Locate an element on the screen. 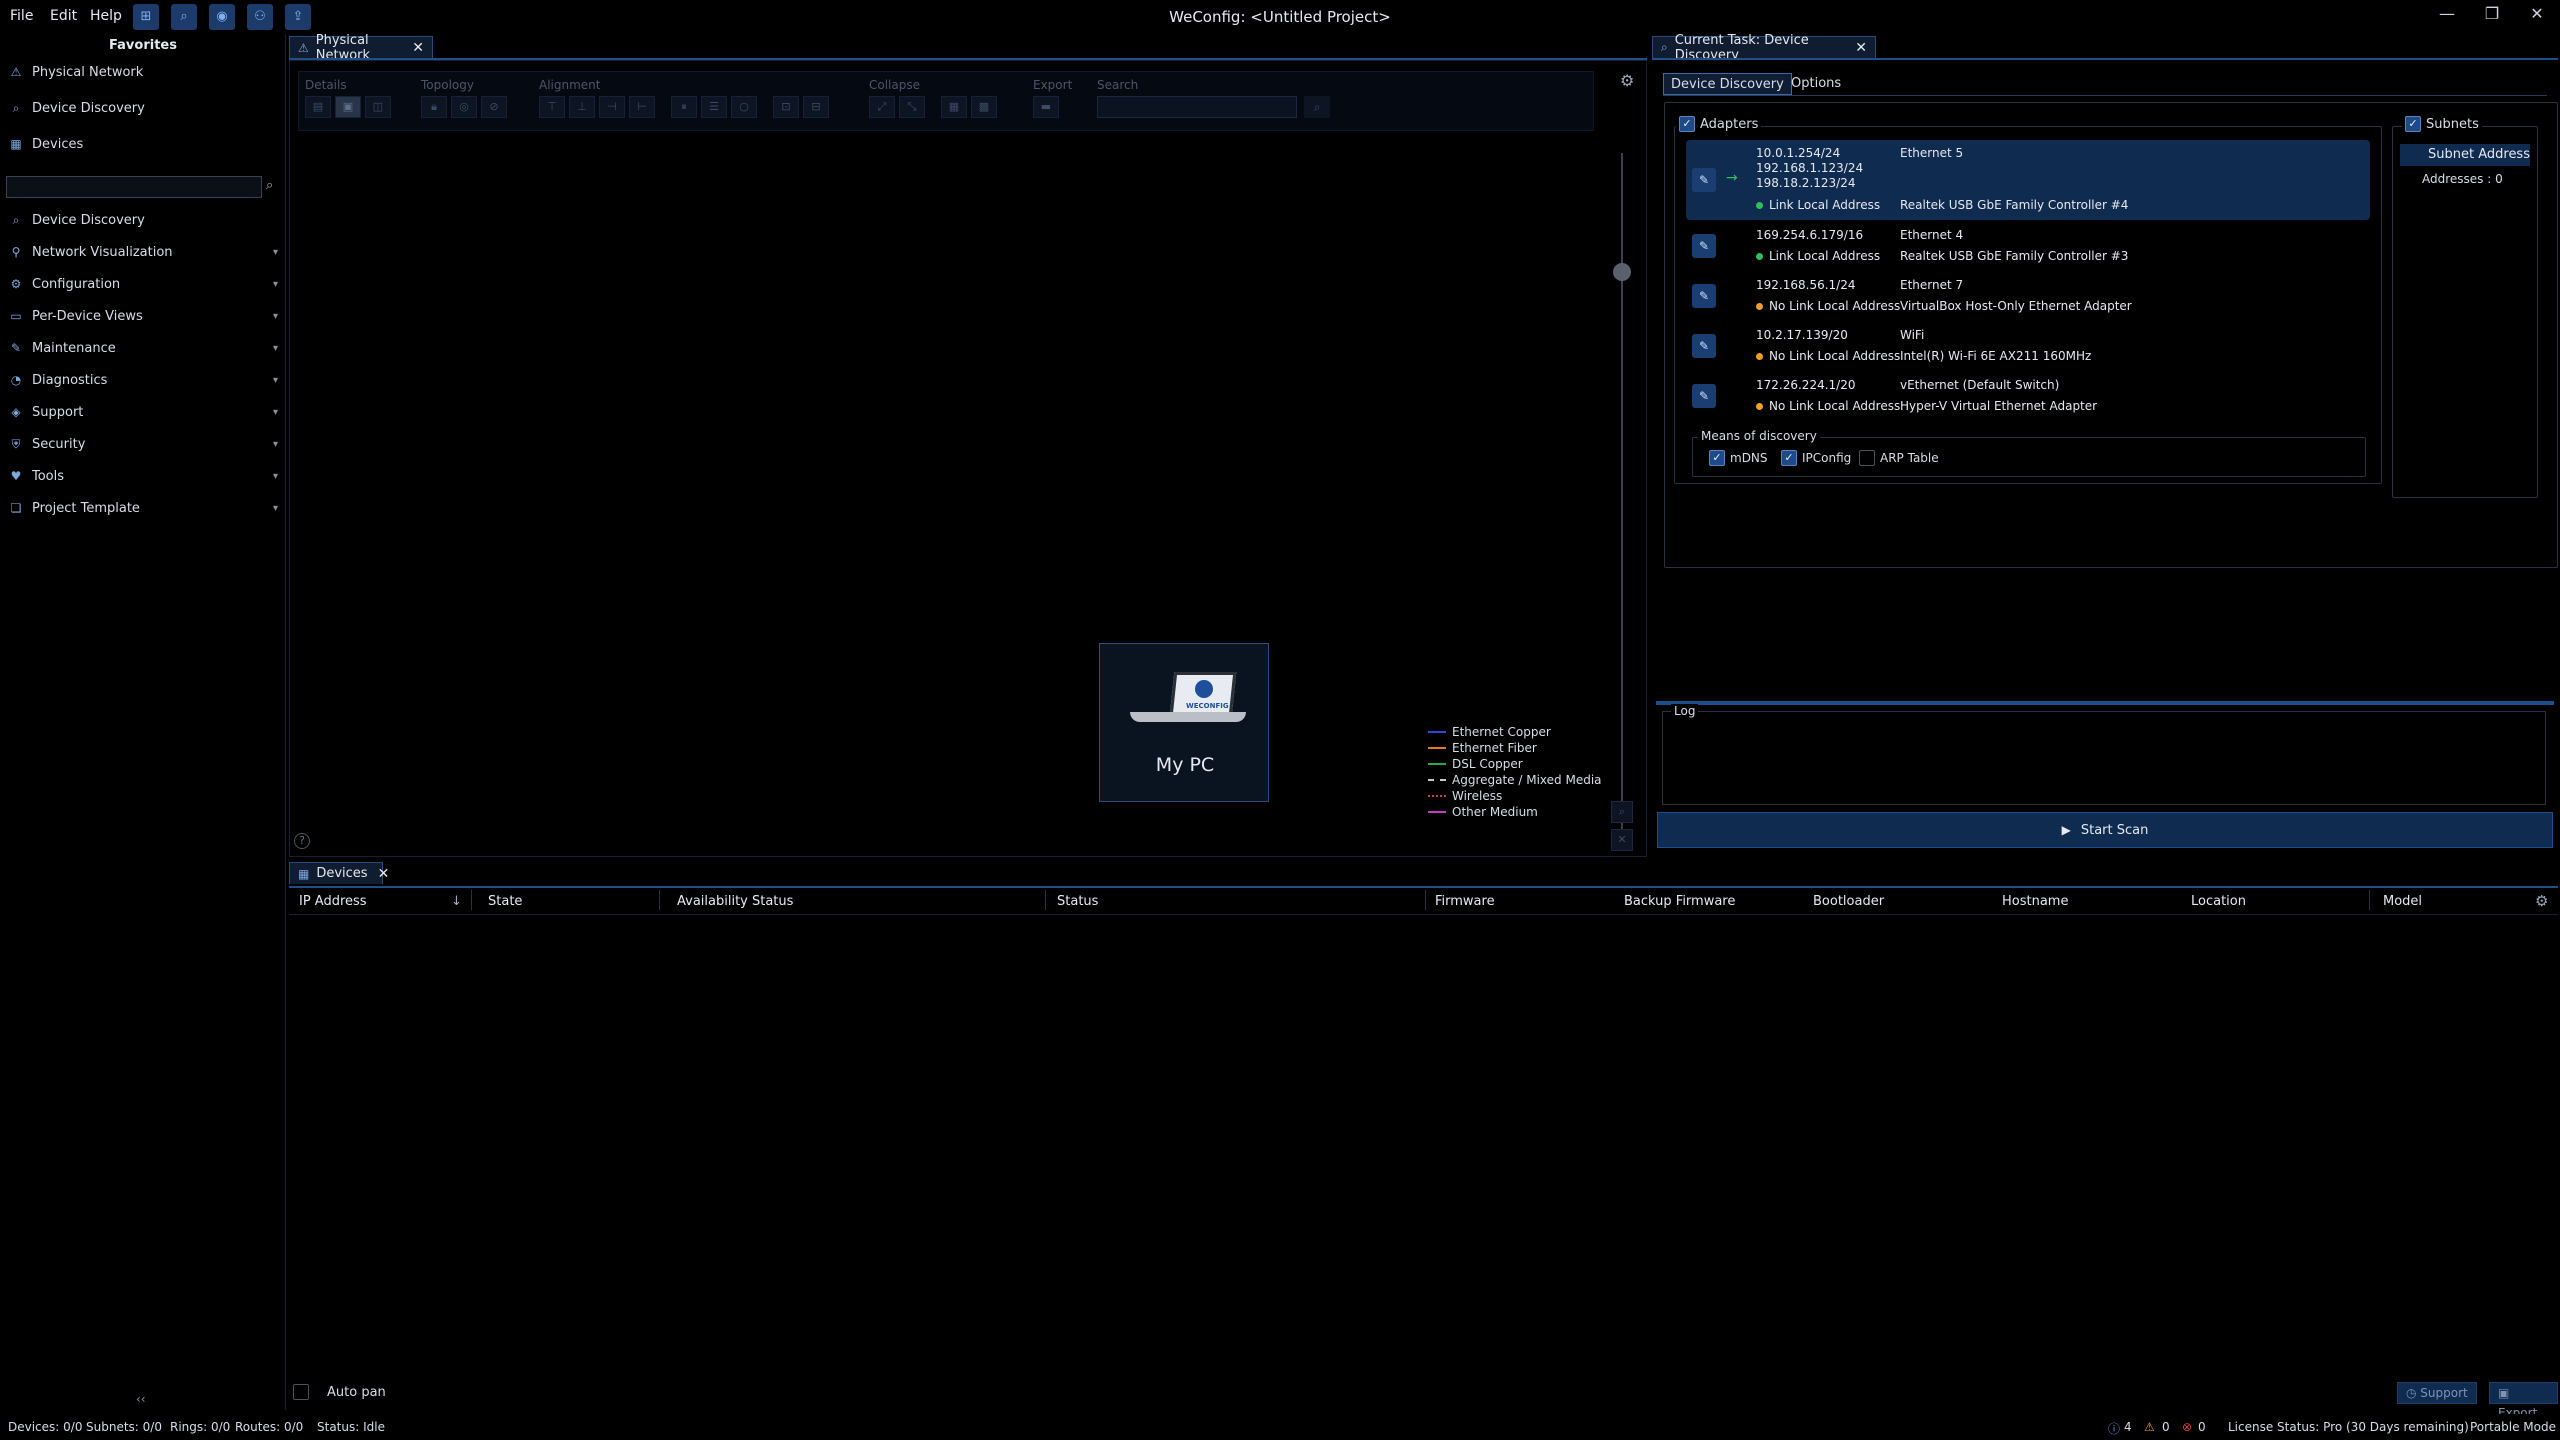  collapse-sidebar-icon: ‹‹ is located at coordinates (141, 1399).